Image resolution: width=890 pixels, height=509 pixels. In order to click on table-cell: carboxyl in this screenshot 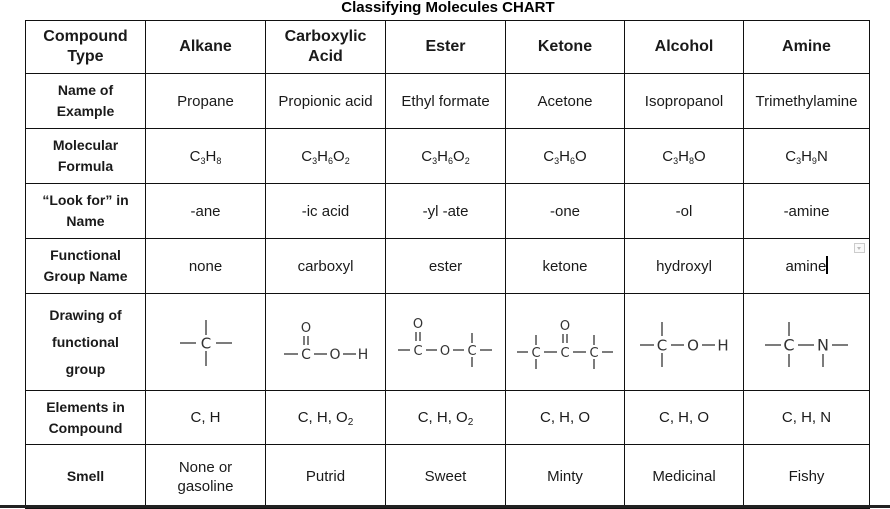, I will do `click(325, 266)`.